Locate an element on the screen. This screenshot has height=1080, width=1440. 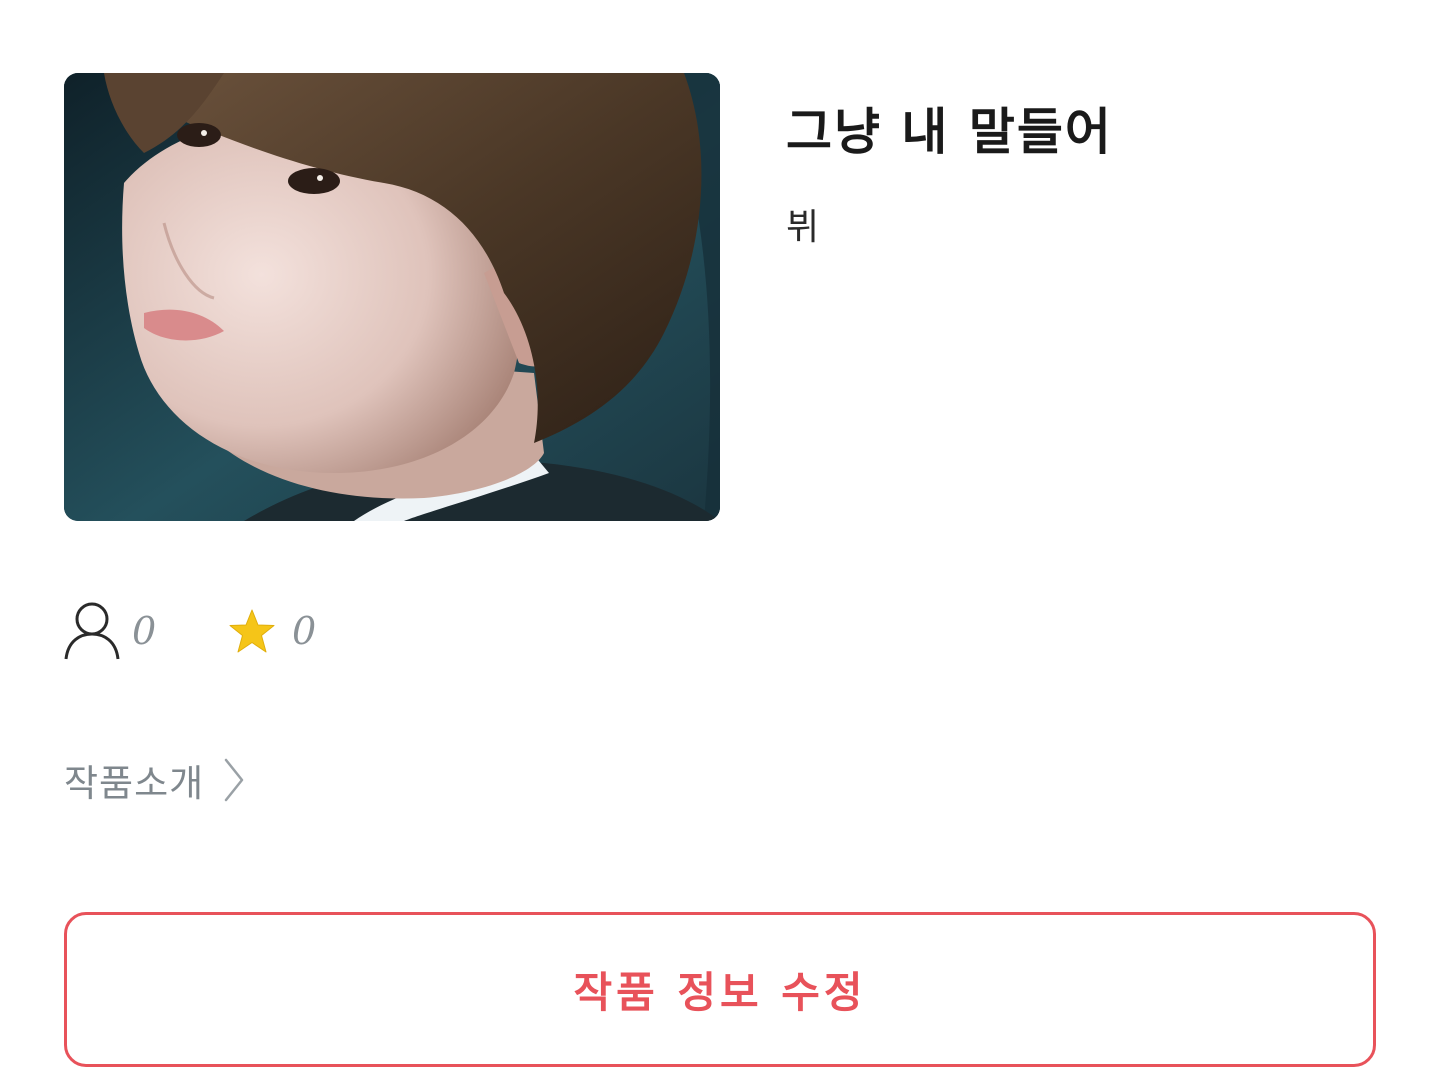
work-intro-label: 작품소개 is located at coordinates (134, 783).